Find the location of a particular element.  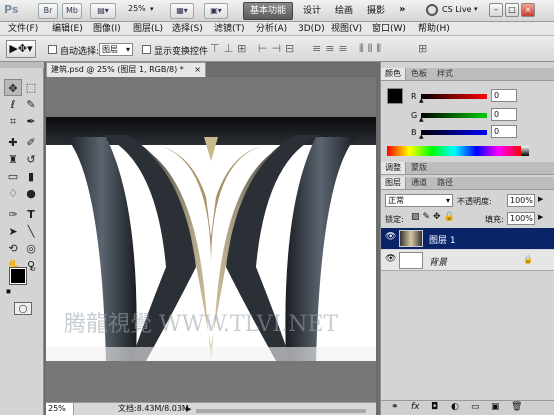

close-button: × is located at coordinates (528, 10).